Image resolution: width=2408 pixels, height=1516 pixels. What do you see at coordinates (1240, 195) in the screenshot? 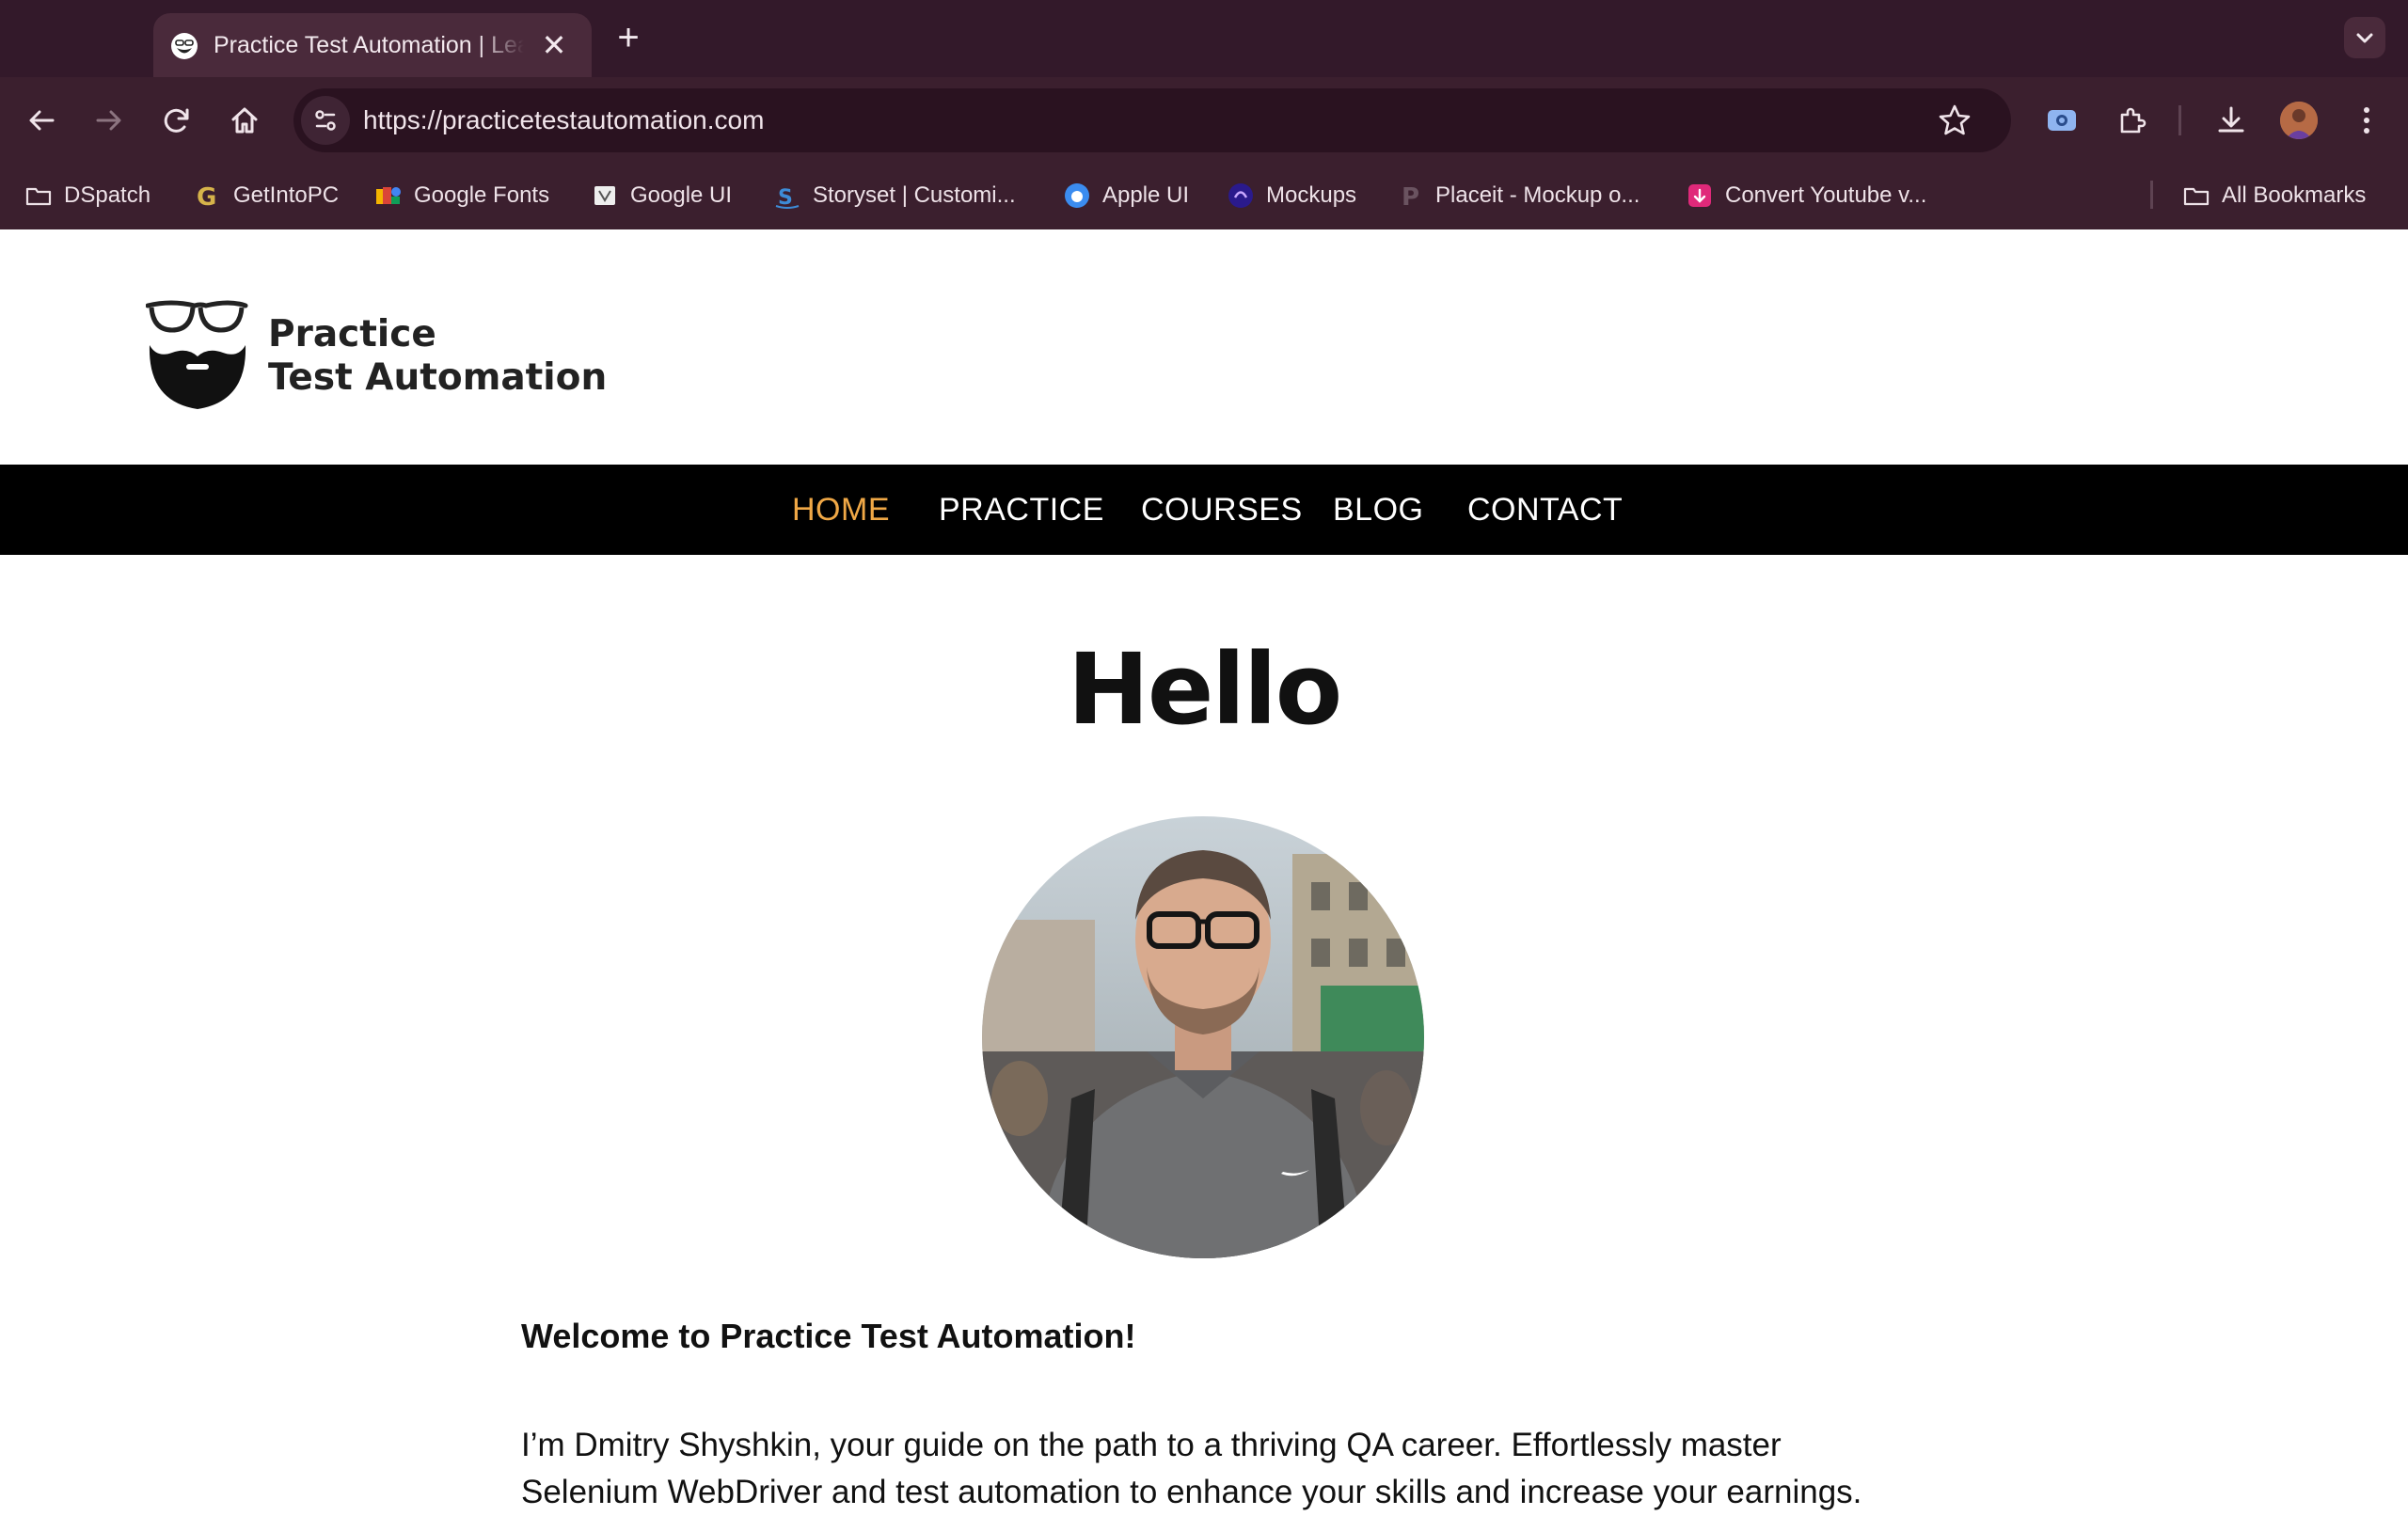
I see `mockups-icon` at bounding box center [1240, 195].